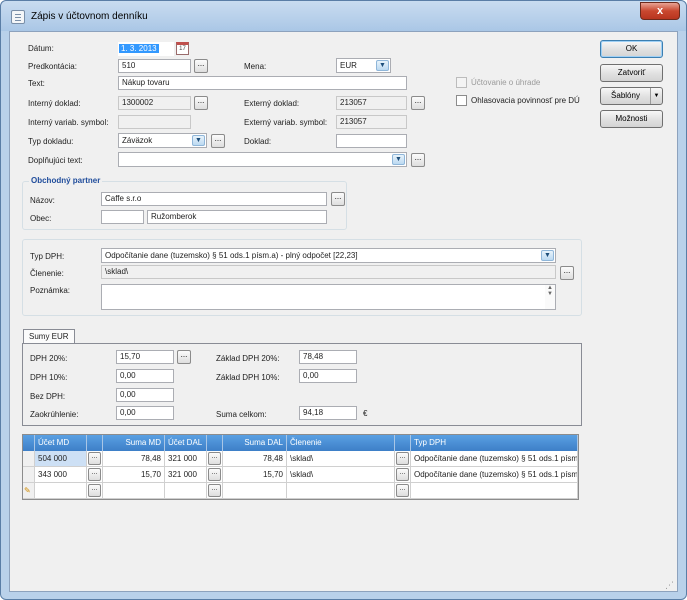 The width and height of the screenshot is (687, 600). What do you see at coordinates (146, 49) in the screenshot?
I see `datum-field: 1. 3. 2013` at bounding box center [146, 49].